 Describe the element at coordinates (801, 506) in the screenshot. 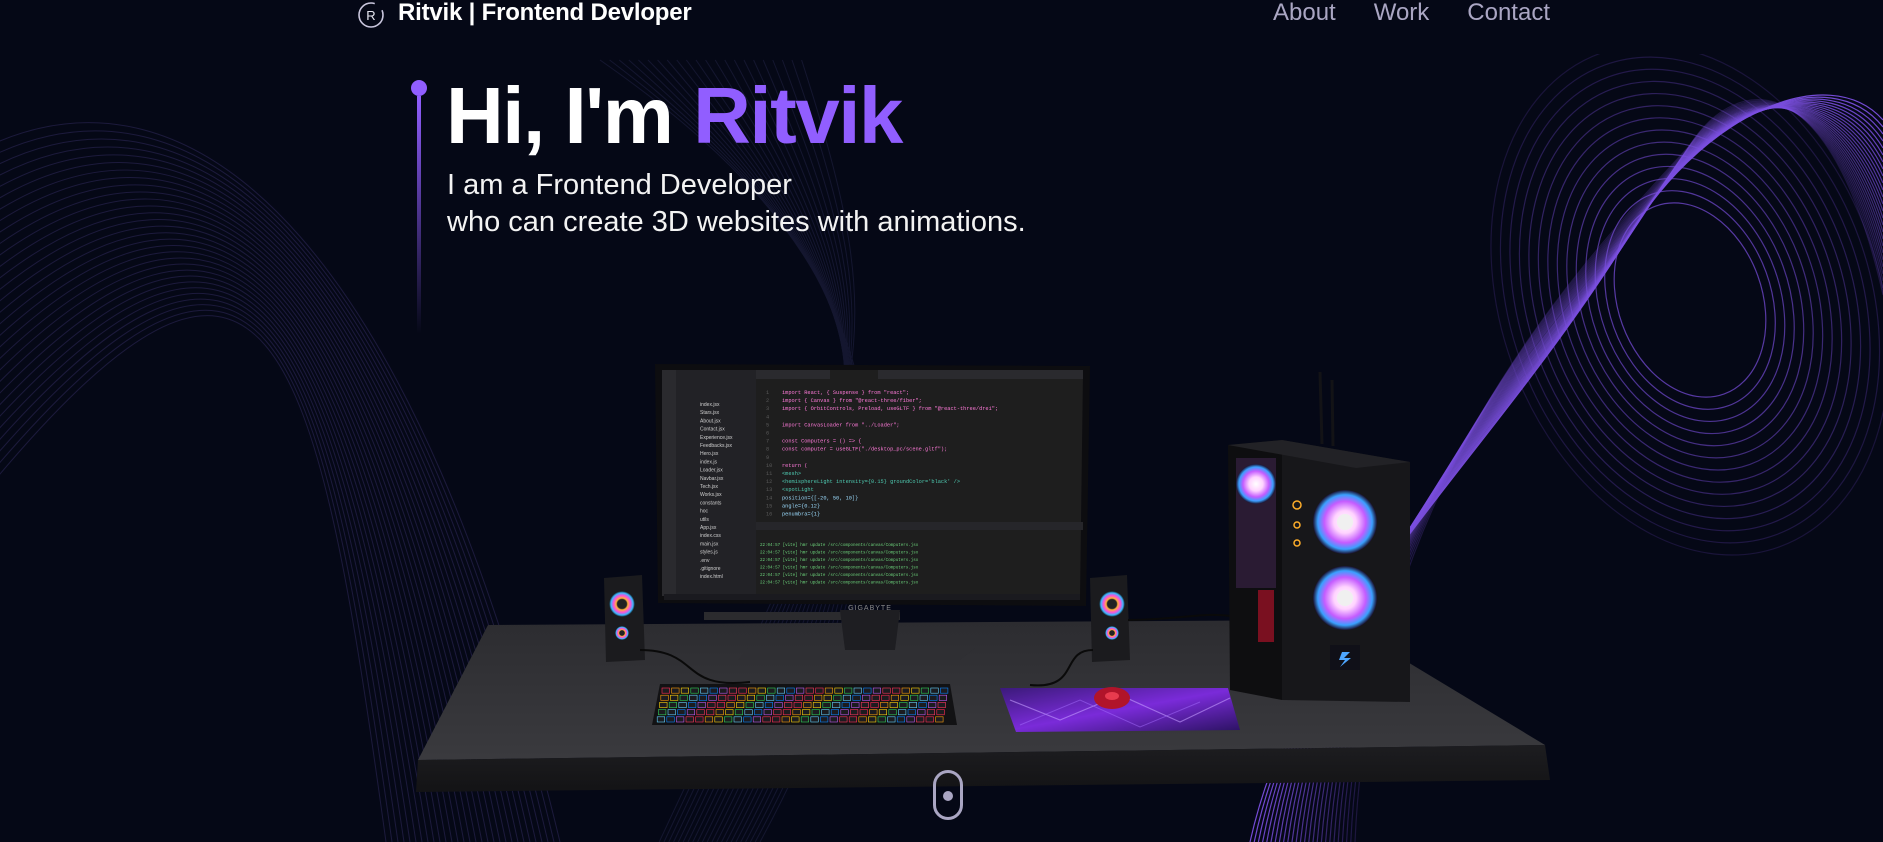

I see `svg-text: angle={0.12}` at that location.